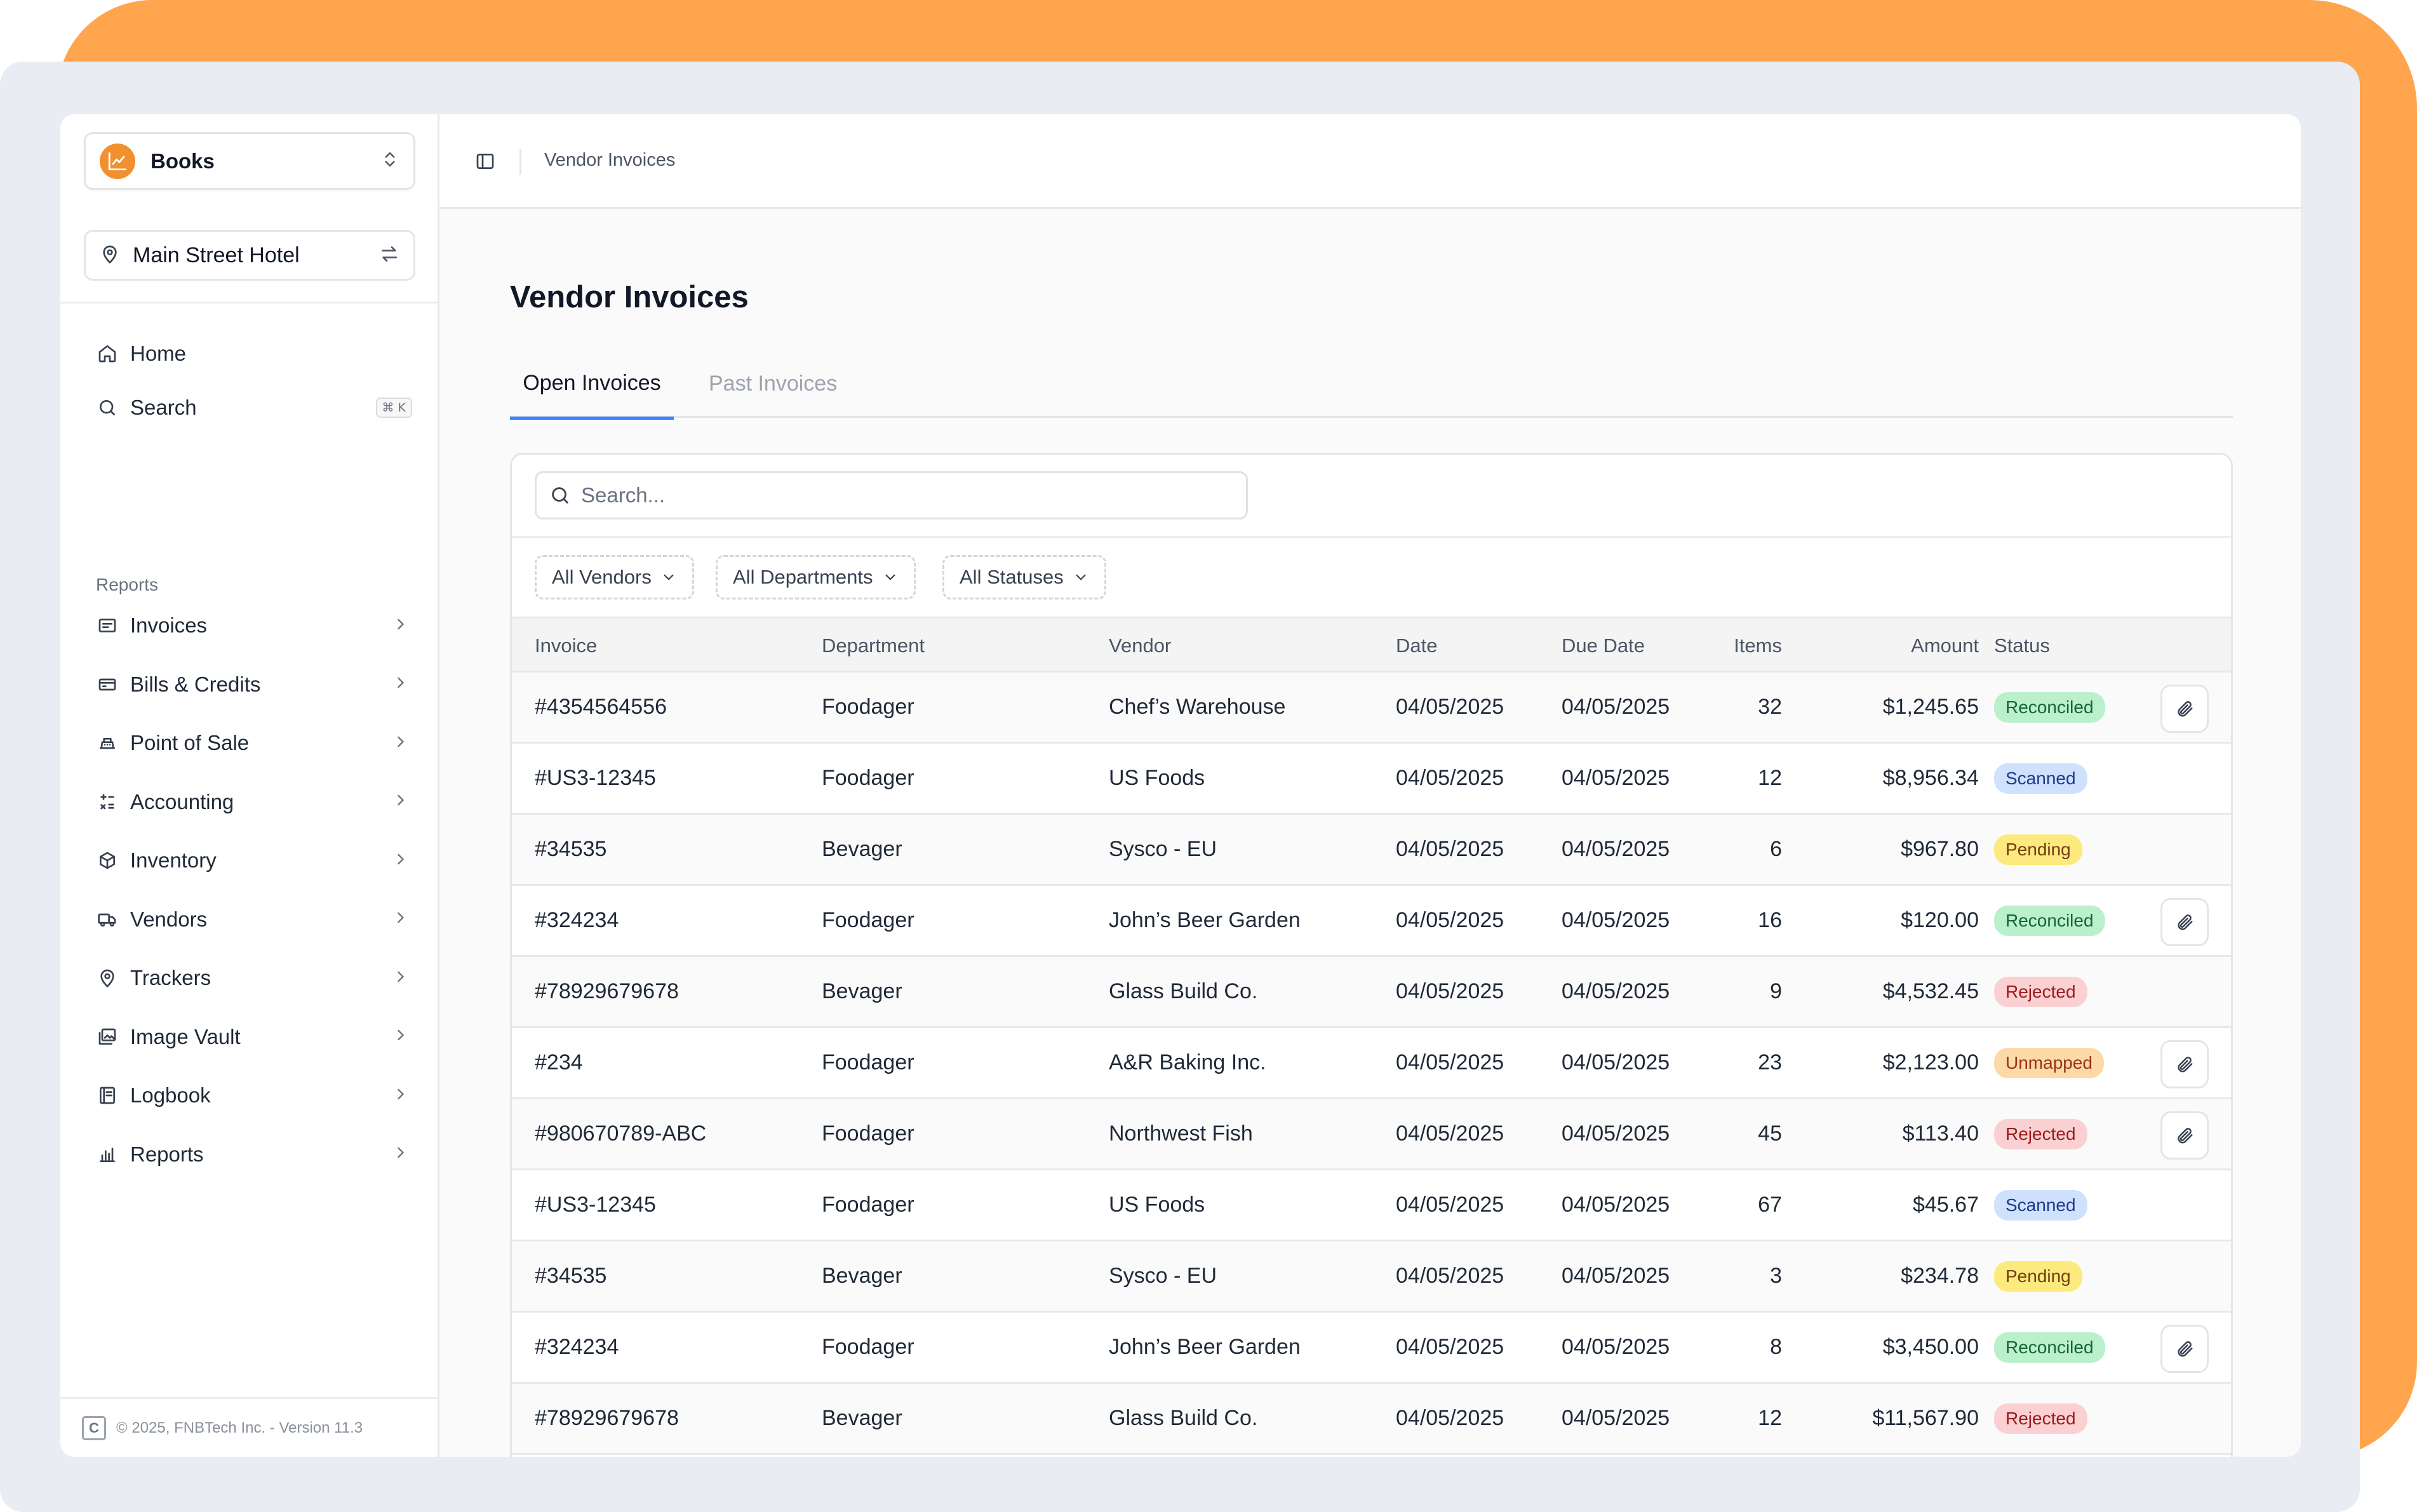 The height and width of the screenshot is (1512, 2417). I want to click on status-badge: Rejected, so click(2040, 992).